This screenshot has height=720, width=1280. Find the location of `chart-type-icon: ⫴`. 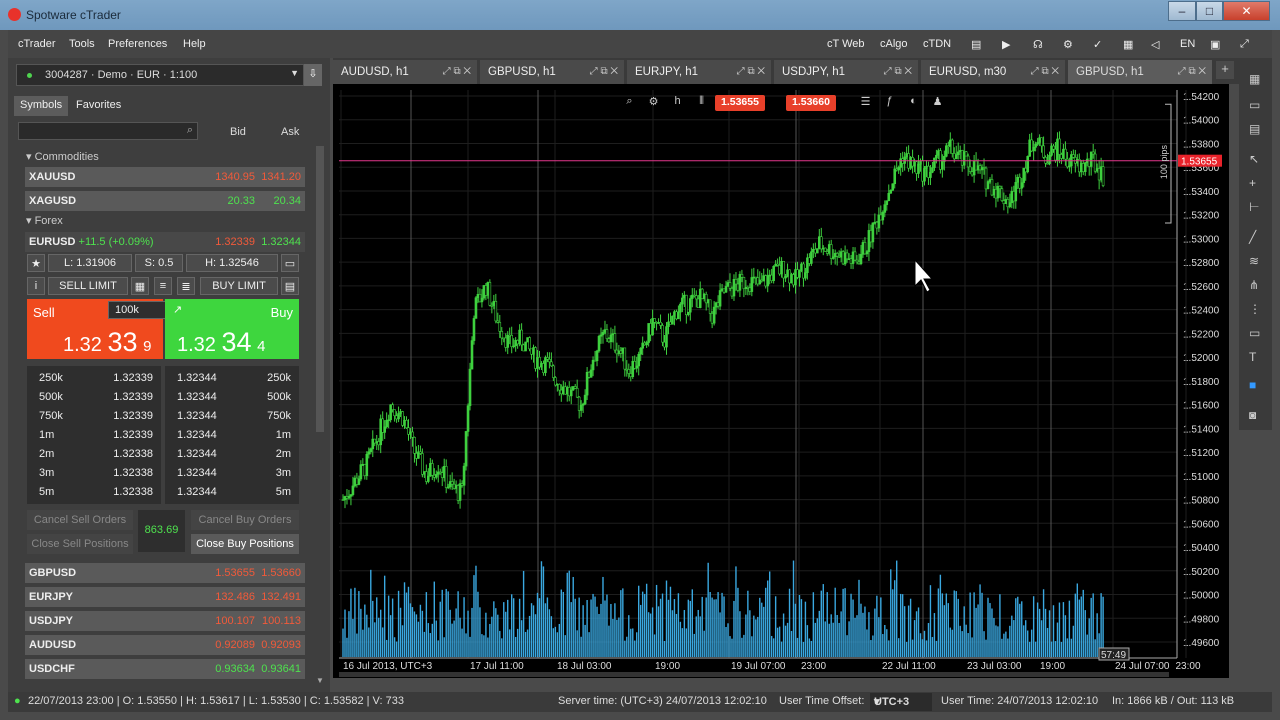

chart-type-icon: ⫴ is located at coordinates (701, 102).